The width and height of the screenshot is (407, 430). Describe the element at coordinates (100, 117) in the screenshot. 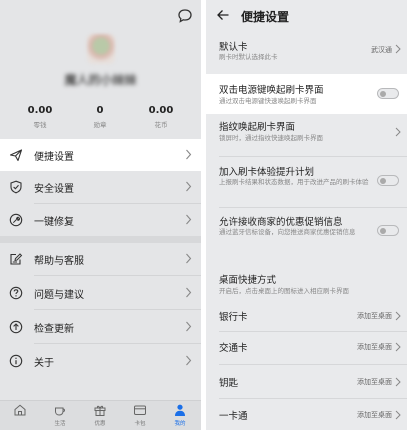

I see `stat-medal: 0 勋章` at that location.